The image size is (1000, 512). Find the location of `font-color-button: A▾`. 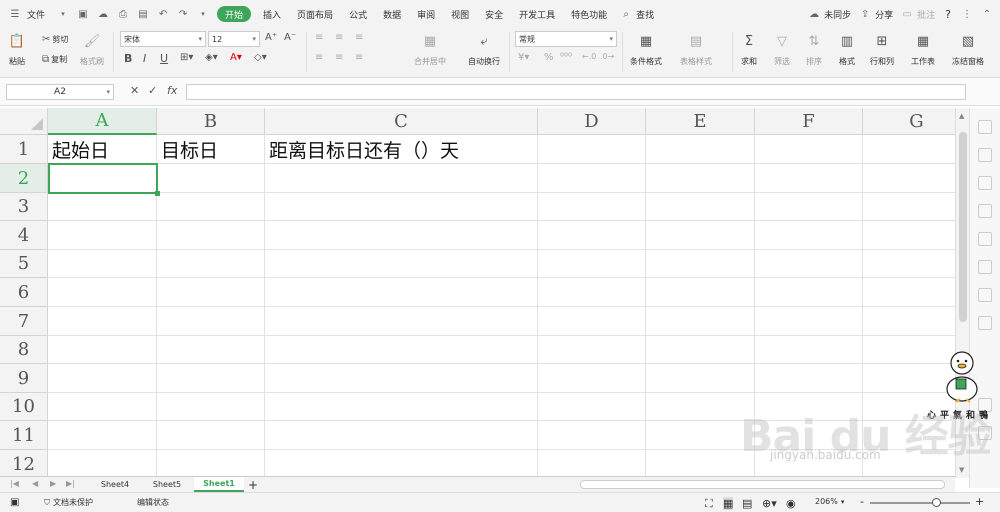

font-color-button: A▾ is located at coordinates (236, 57).